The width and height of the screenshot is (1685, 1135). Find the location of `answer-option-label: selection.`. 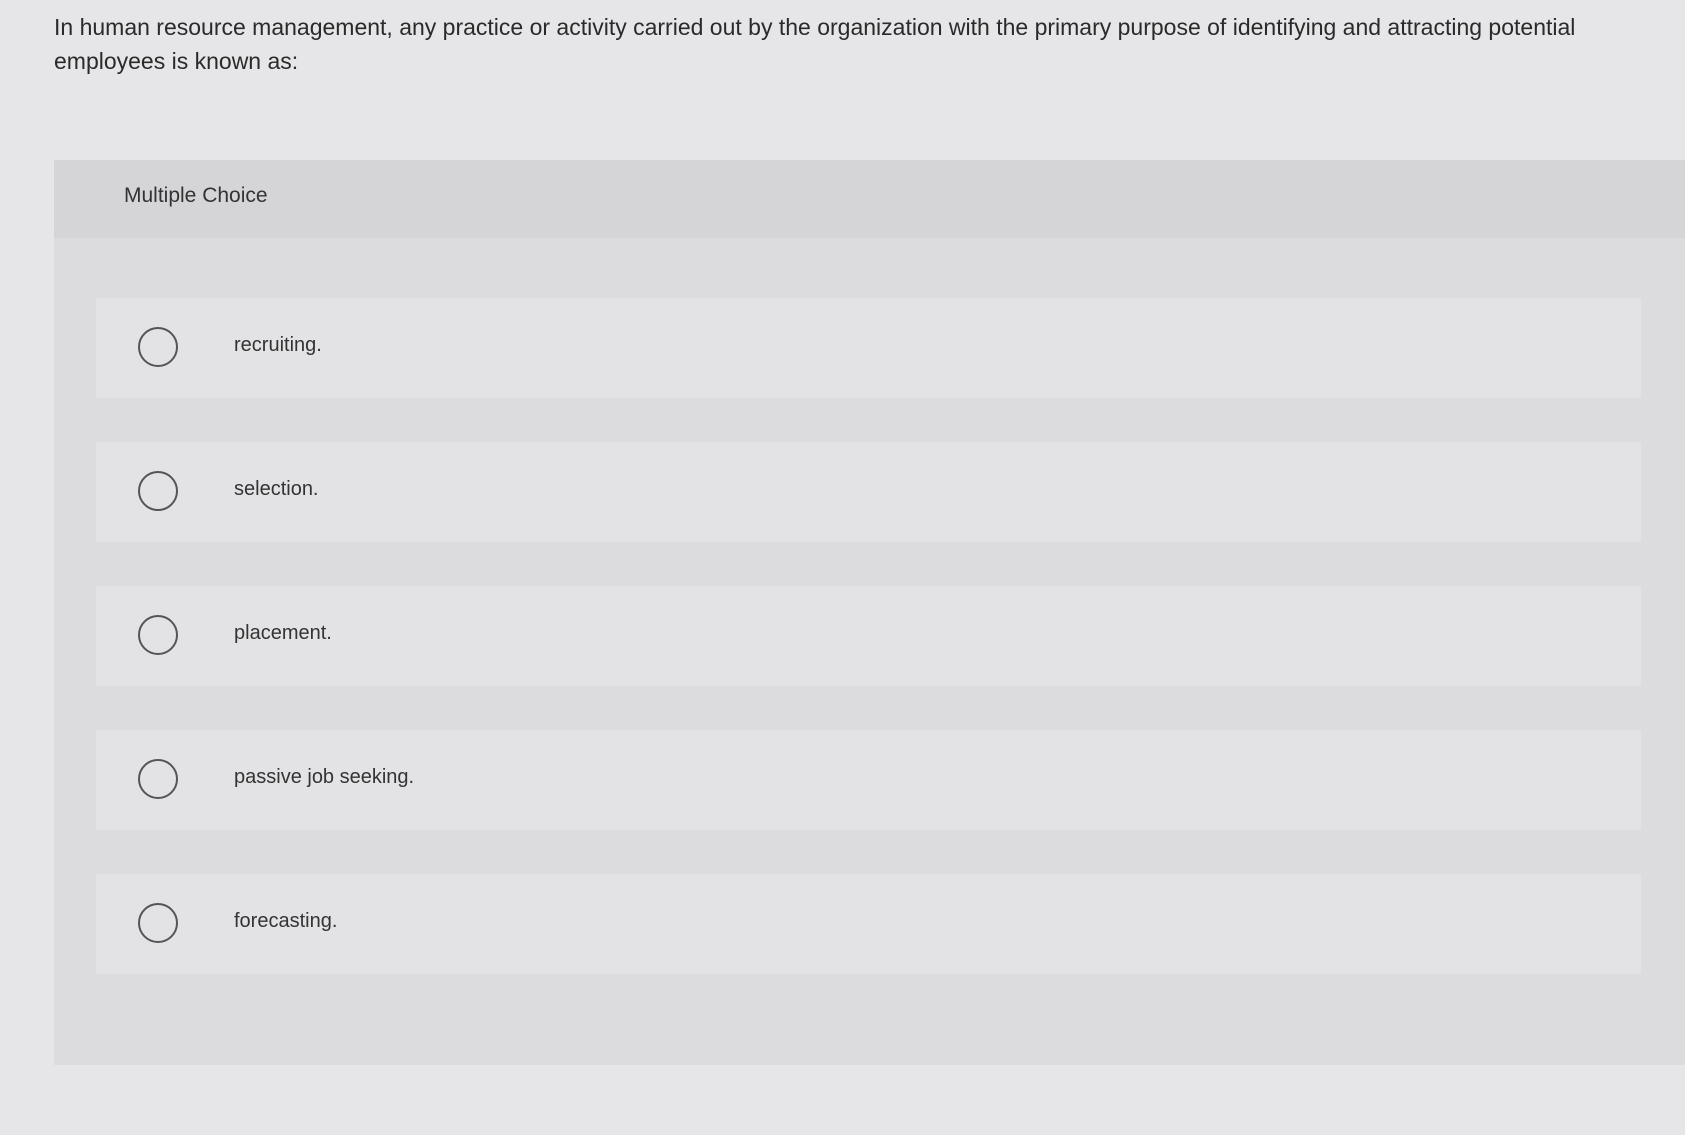

answer-option-label: selection. is located at coordinates (276, 489).